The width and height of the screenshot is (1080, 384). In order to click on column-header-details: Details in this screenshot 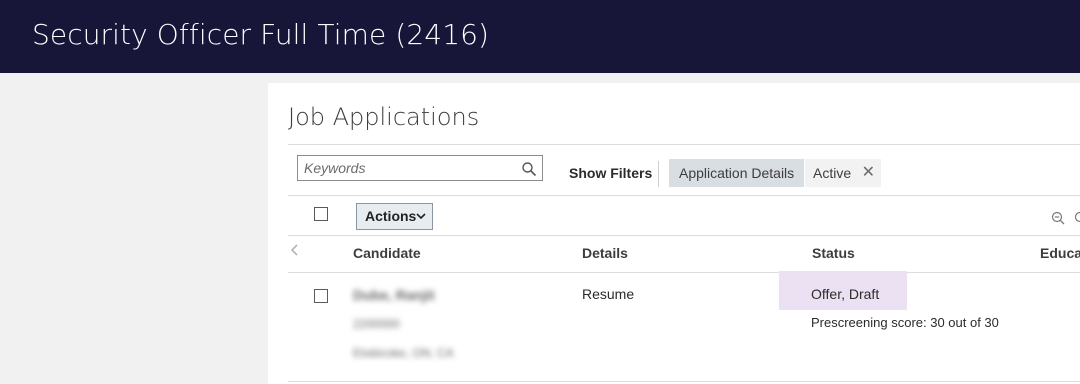, I will do `click(605, 253)`.